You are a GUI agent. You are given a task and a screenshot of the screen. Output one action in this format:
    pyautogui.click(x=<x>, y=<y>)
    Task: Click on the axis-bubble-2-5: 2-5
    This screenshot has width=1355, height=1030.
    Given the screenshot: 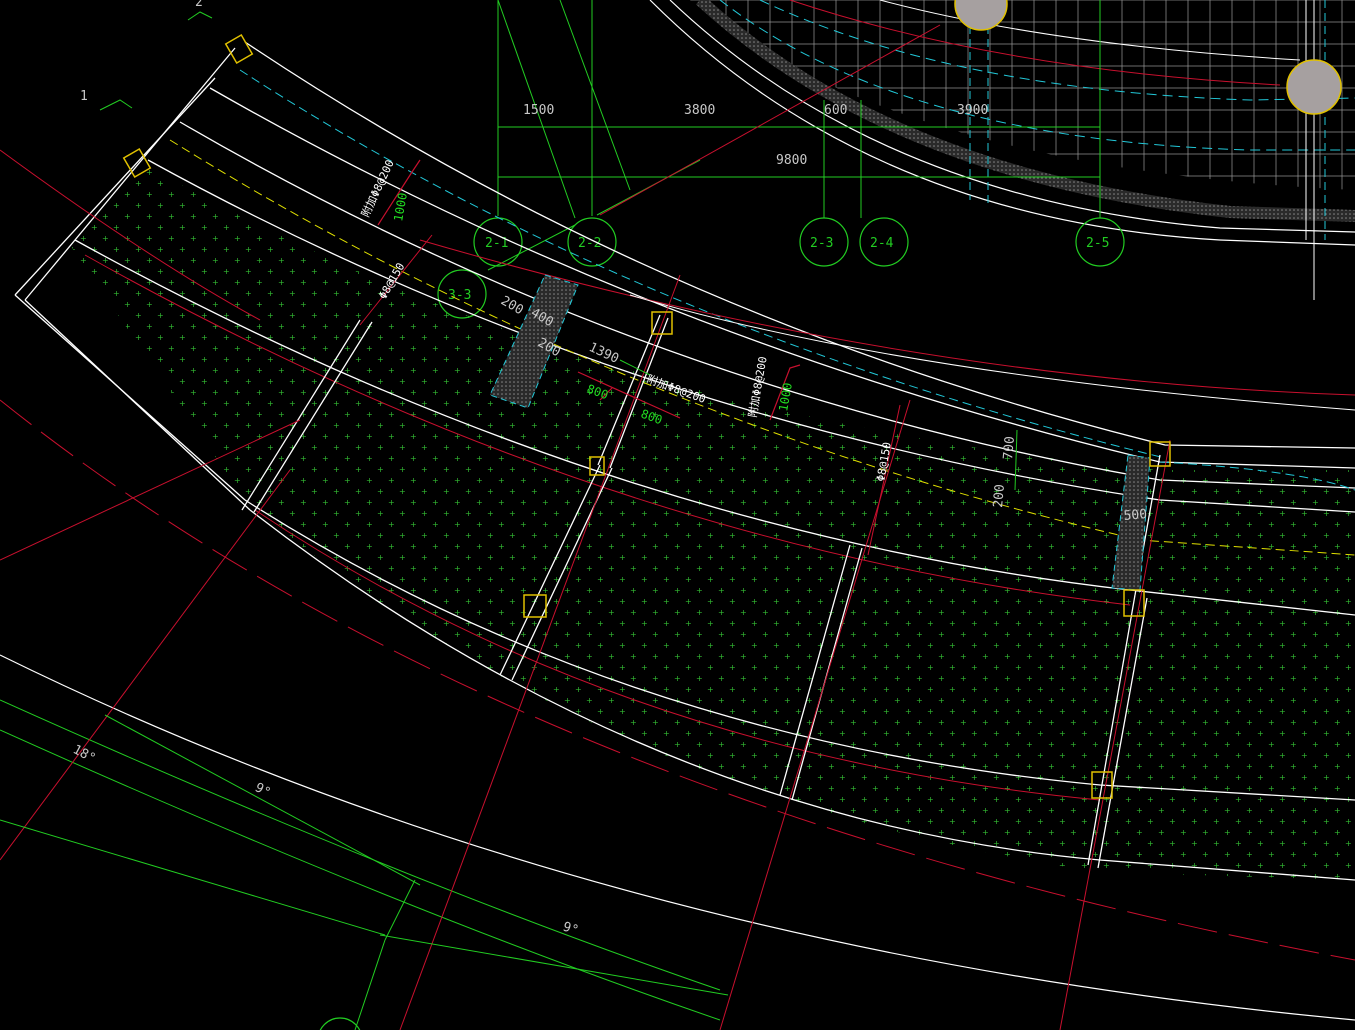 What is the action you would take?
    pyautogui.click(x=1100, y=242)
    